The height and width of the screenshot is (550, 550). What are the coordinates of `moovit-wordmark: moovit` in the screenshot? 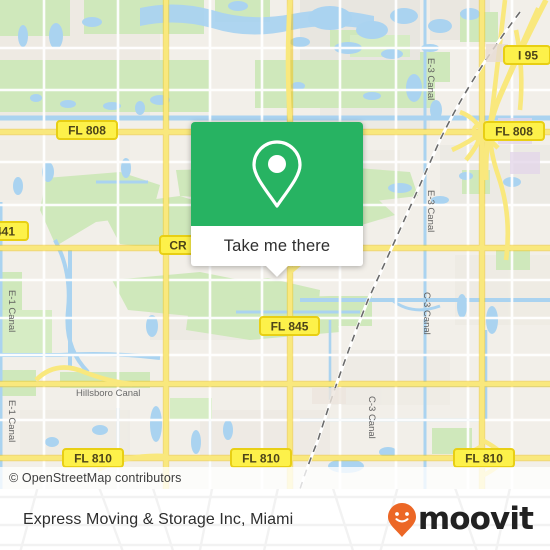 It's located at (475, 519).